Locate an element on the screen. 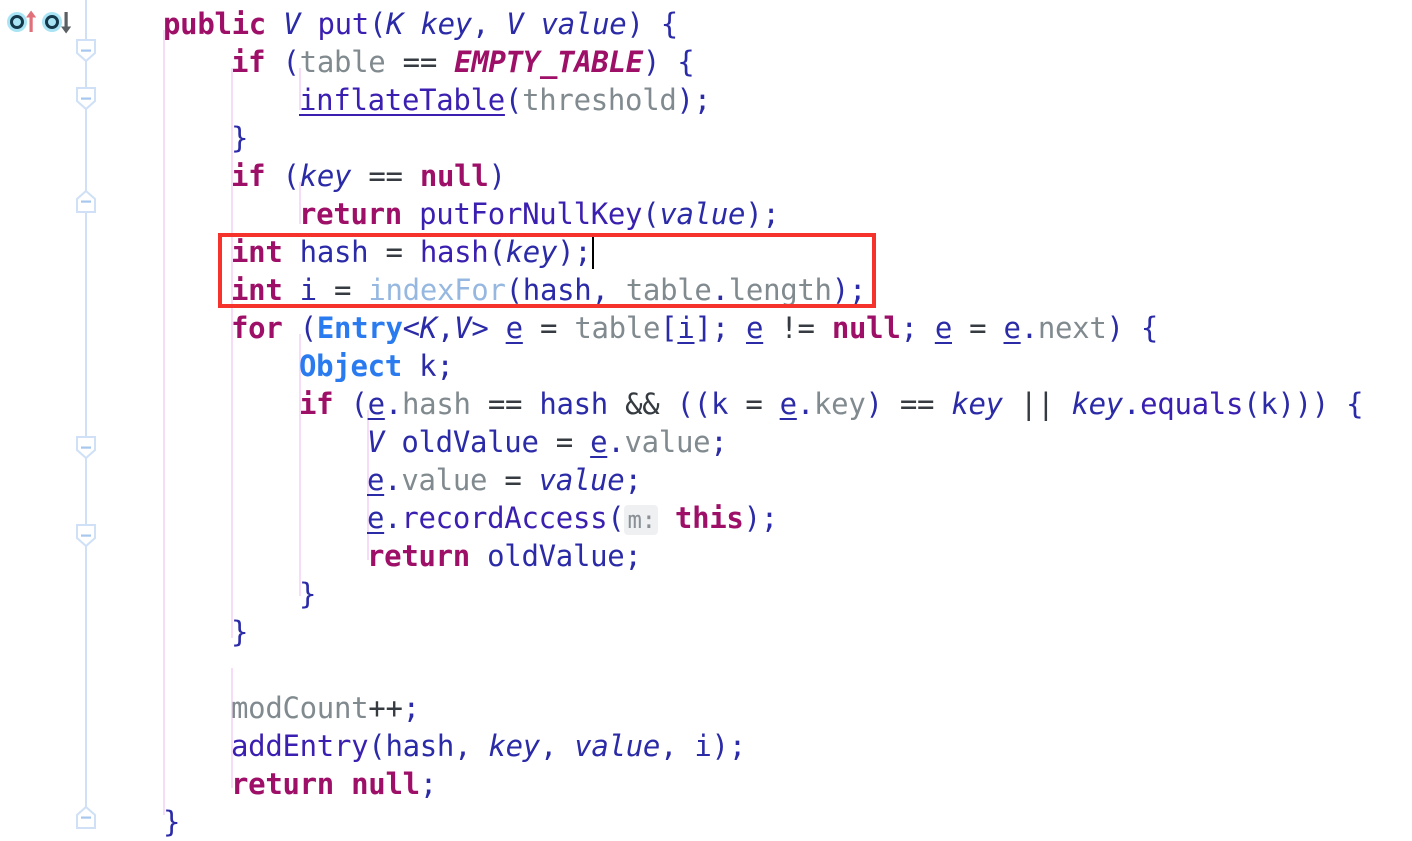 The height and width of the screenshot is (841, 1412). code-line: public V put(K key, V value) { is located at coordinates (420, 24).